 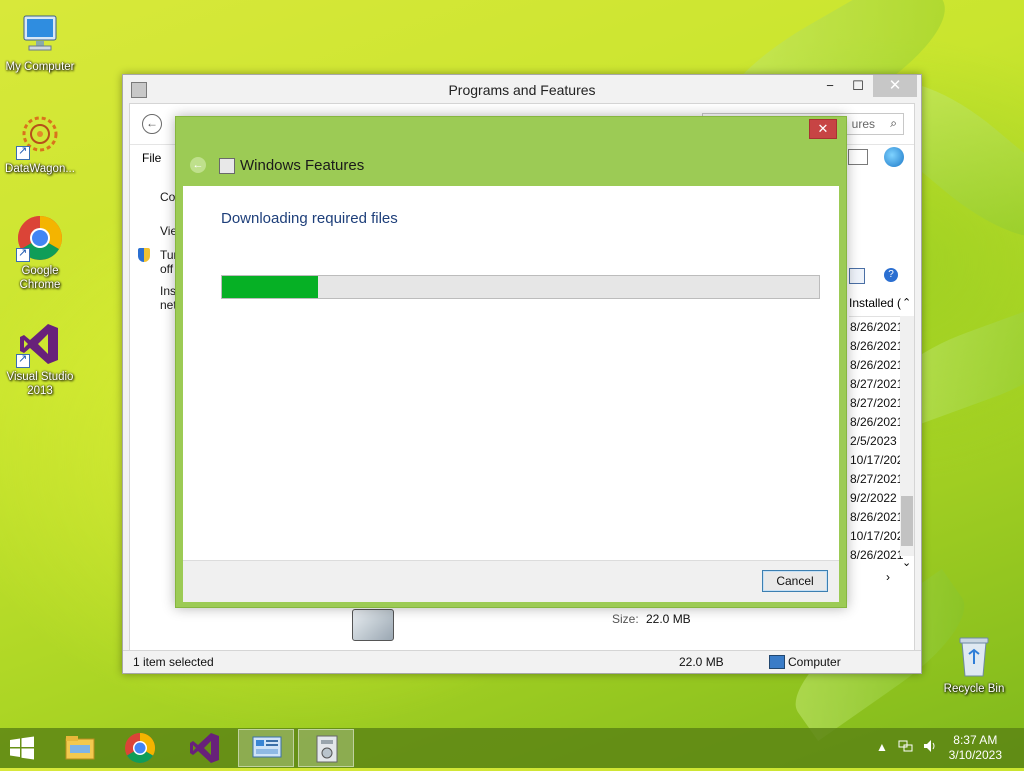 I want to click on menu-file: File, so click(x=151, y=158).